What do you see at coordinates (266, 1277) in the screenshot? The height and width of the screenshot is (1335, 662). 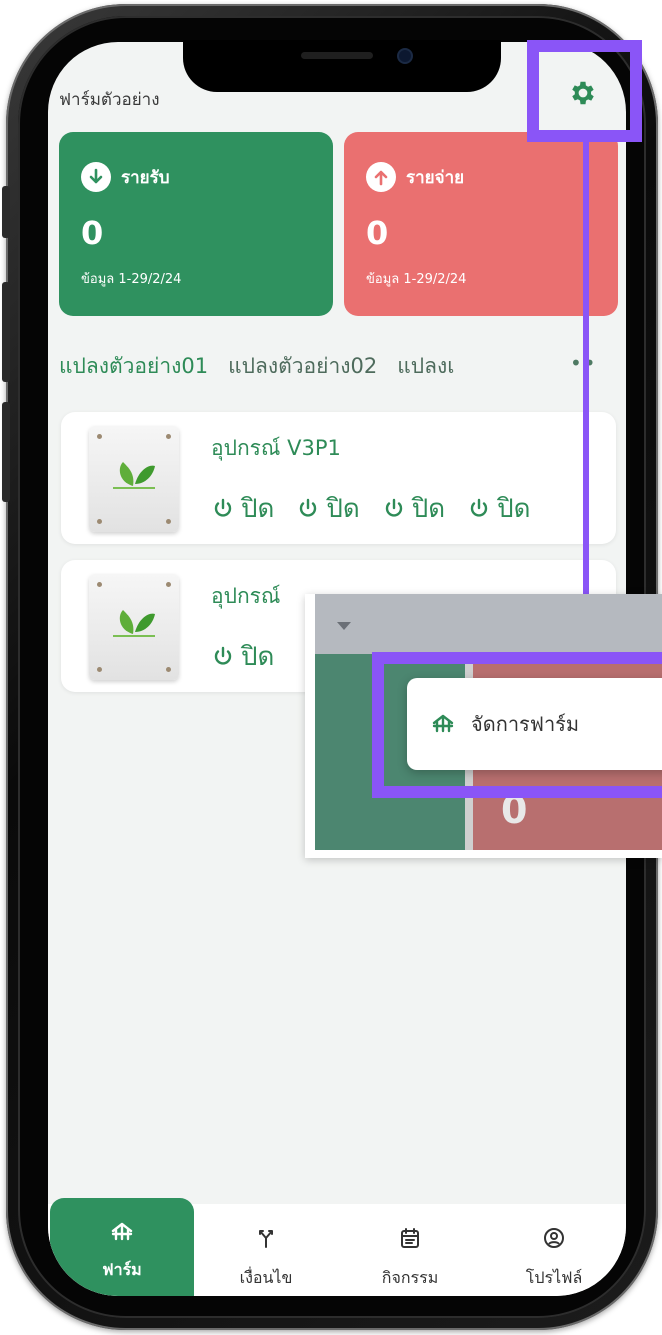 I see `nav-label: เงื่อนไข` at bounding box center [266, 1277].